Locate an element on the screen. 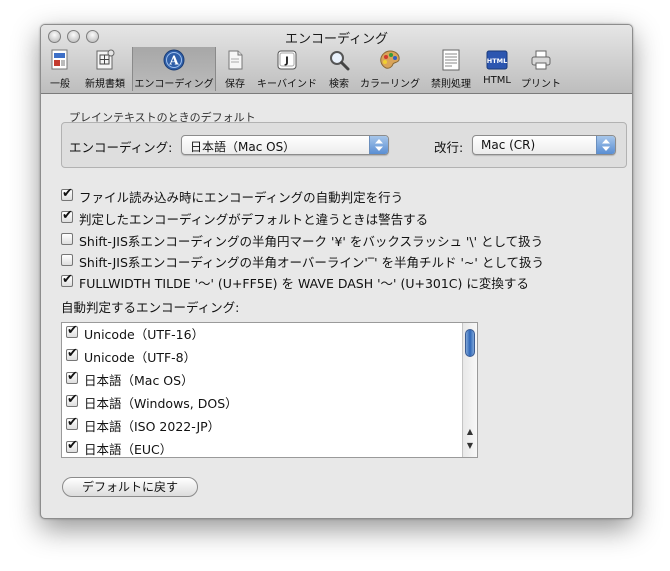 The height and width of the screenshot is (571, 670). svg-text: A is located at coordinates (173, 61).